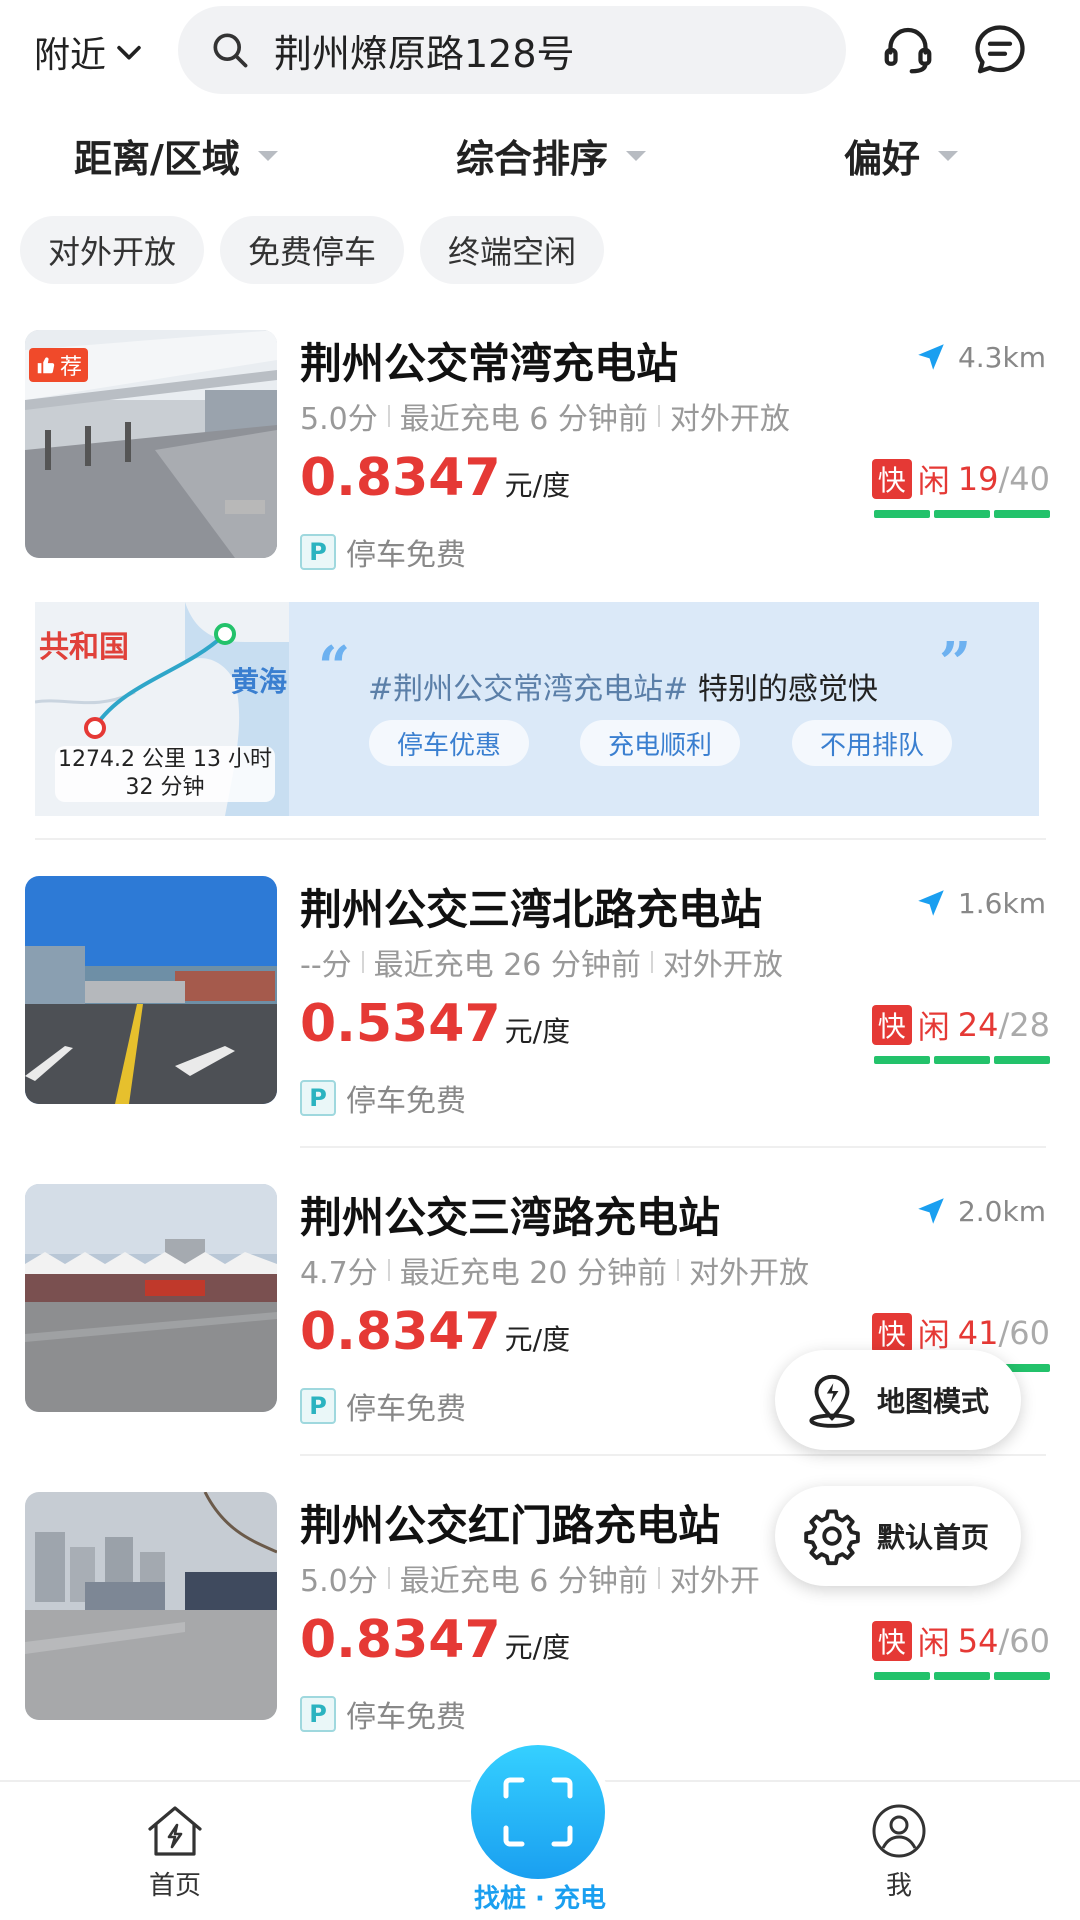 The image size is (1080, 1920). What do you see at coordinates (71, 367) in the screenshot?
I see `recommended-label: 荐` at bounding box center [71, 367].